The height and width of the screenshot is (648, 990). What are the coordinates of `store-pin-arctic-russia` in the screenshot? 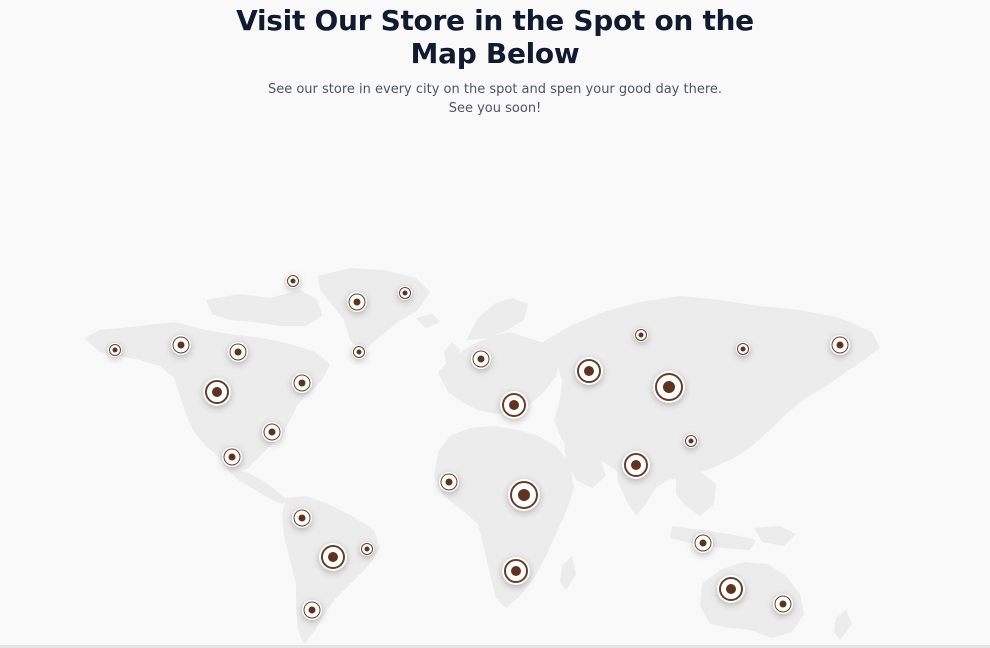 It's located at (641, 335).